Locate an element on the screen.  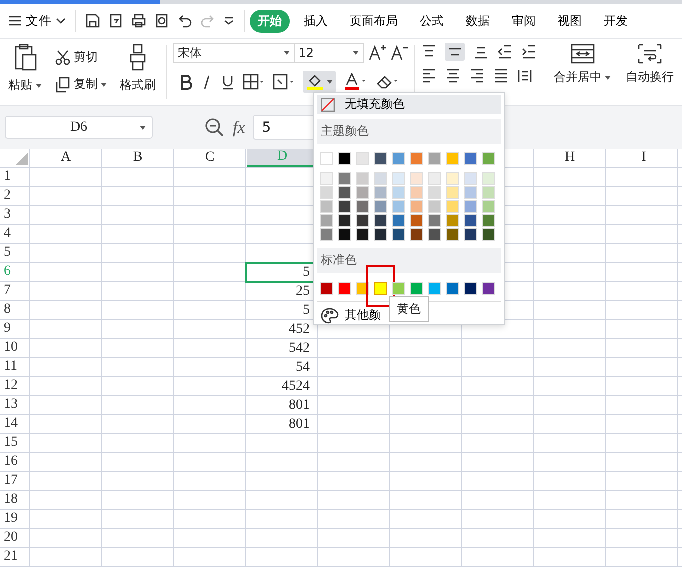
row-header: 5 is located at coordinates (15, 253).